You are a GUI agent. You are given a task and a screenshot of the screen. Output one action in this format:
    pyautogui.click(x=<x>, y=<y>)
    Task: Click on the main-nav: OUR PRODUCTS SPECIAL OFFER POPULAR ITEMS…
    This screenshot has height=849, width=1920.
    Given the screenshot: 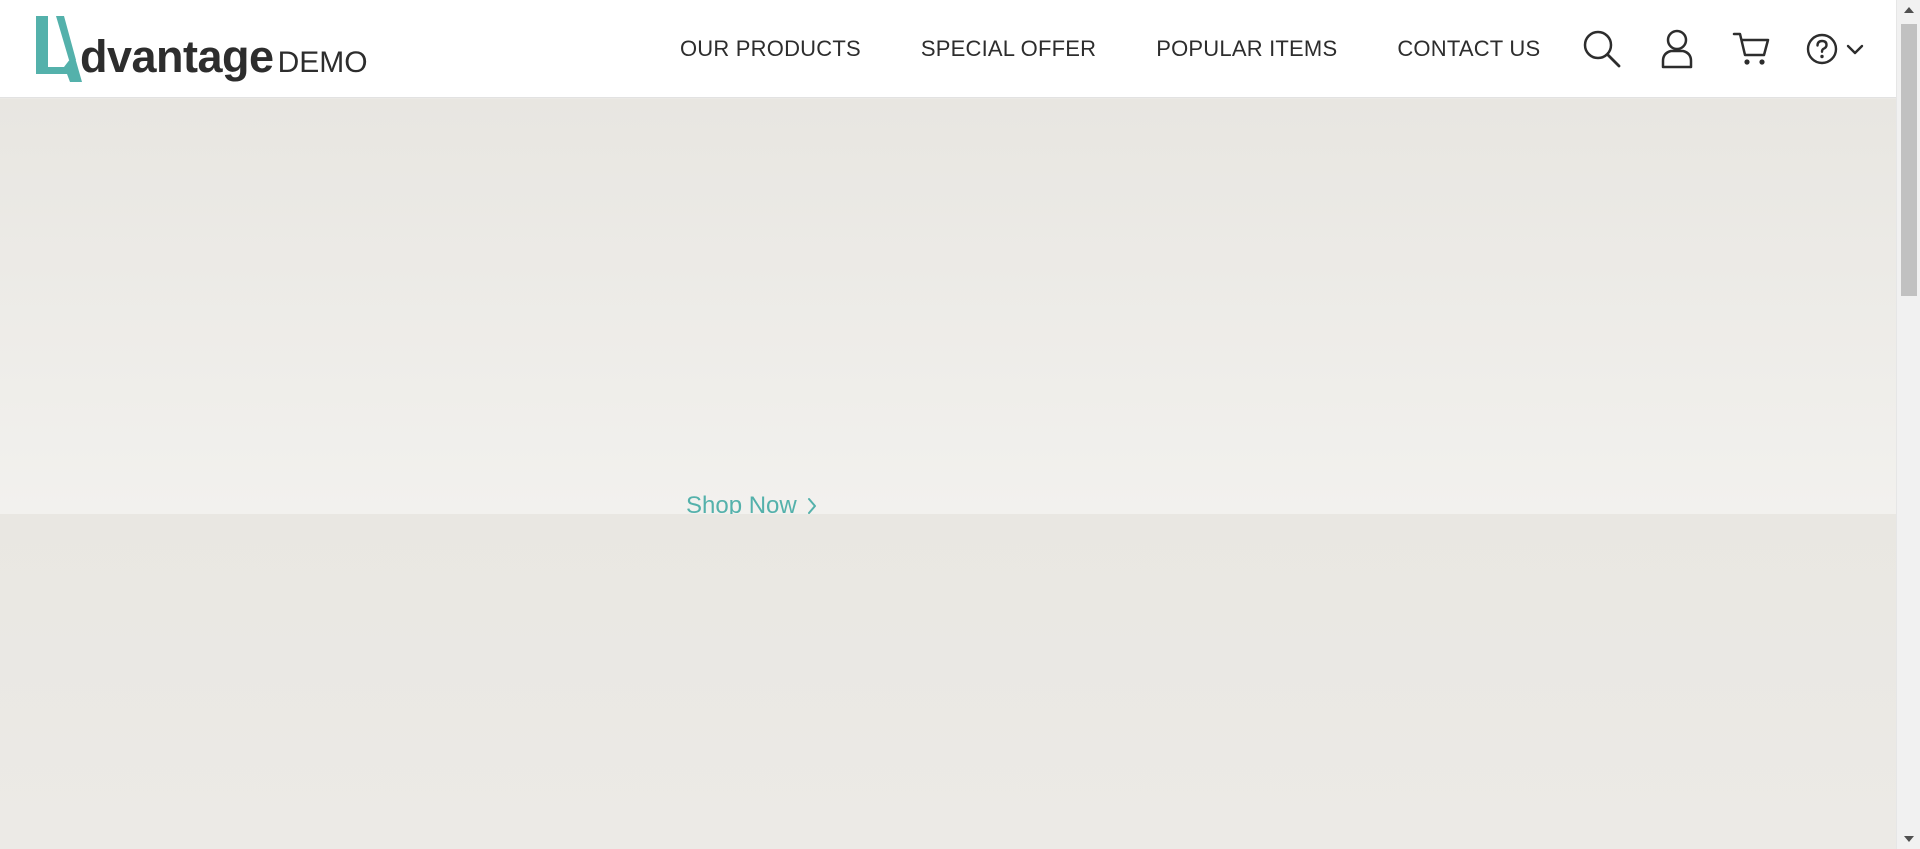 What is the action you would take?
    pyautogui.click(x=1110, y=49)
    